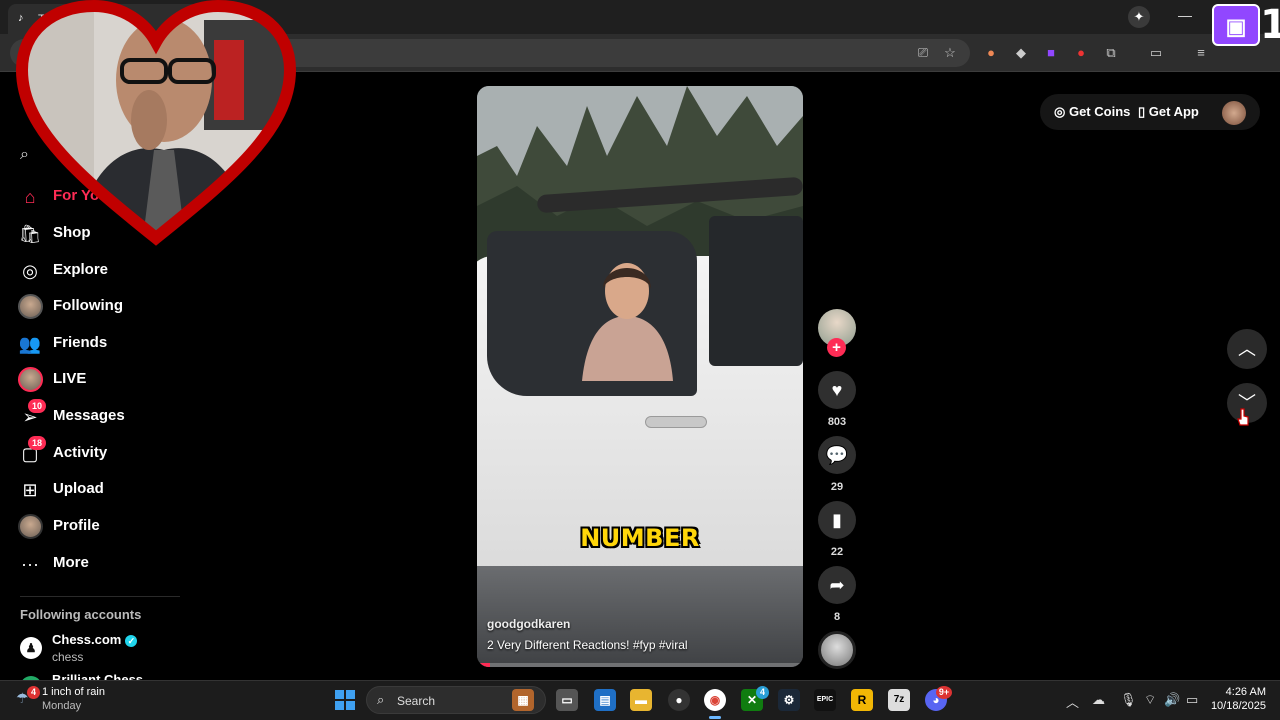 The height and width of the screenshot is (720, 1280). I want to click on 7zip-icon: 7z, so click(899, 700).